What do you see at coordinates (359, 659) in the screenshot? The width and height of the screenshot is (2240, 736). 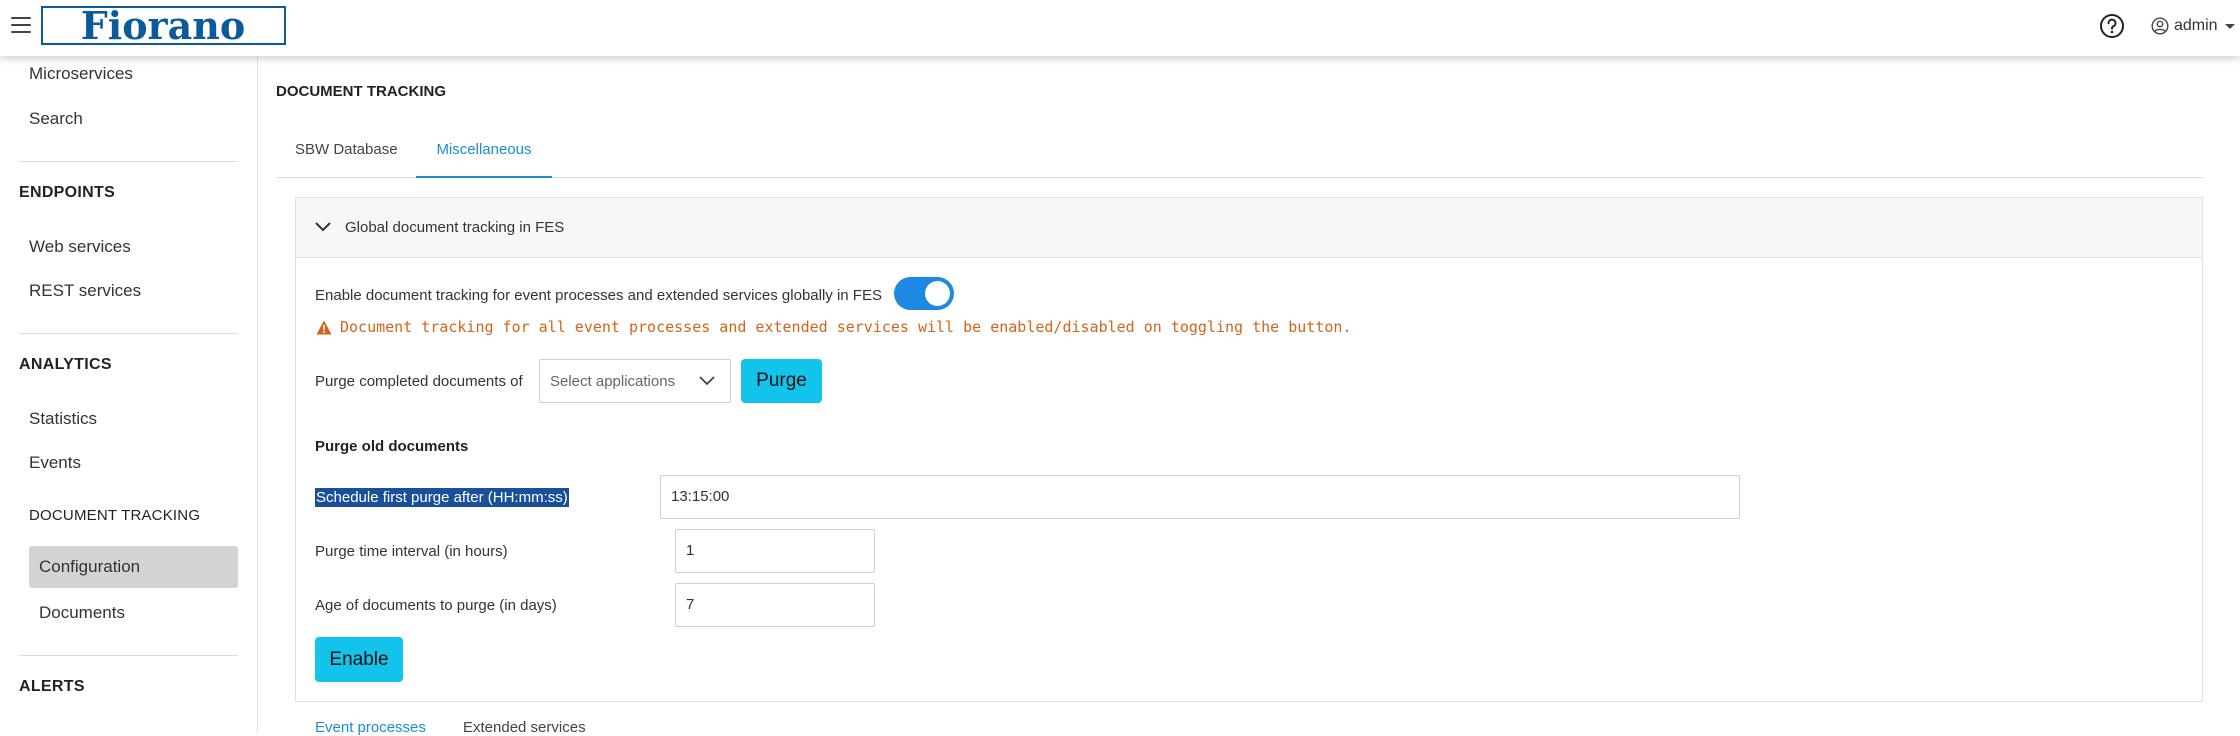 I see `enable-button: Enable` at bounding box center [359, 659].